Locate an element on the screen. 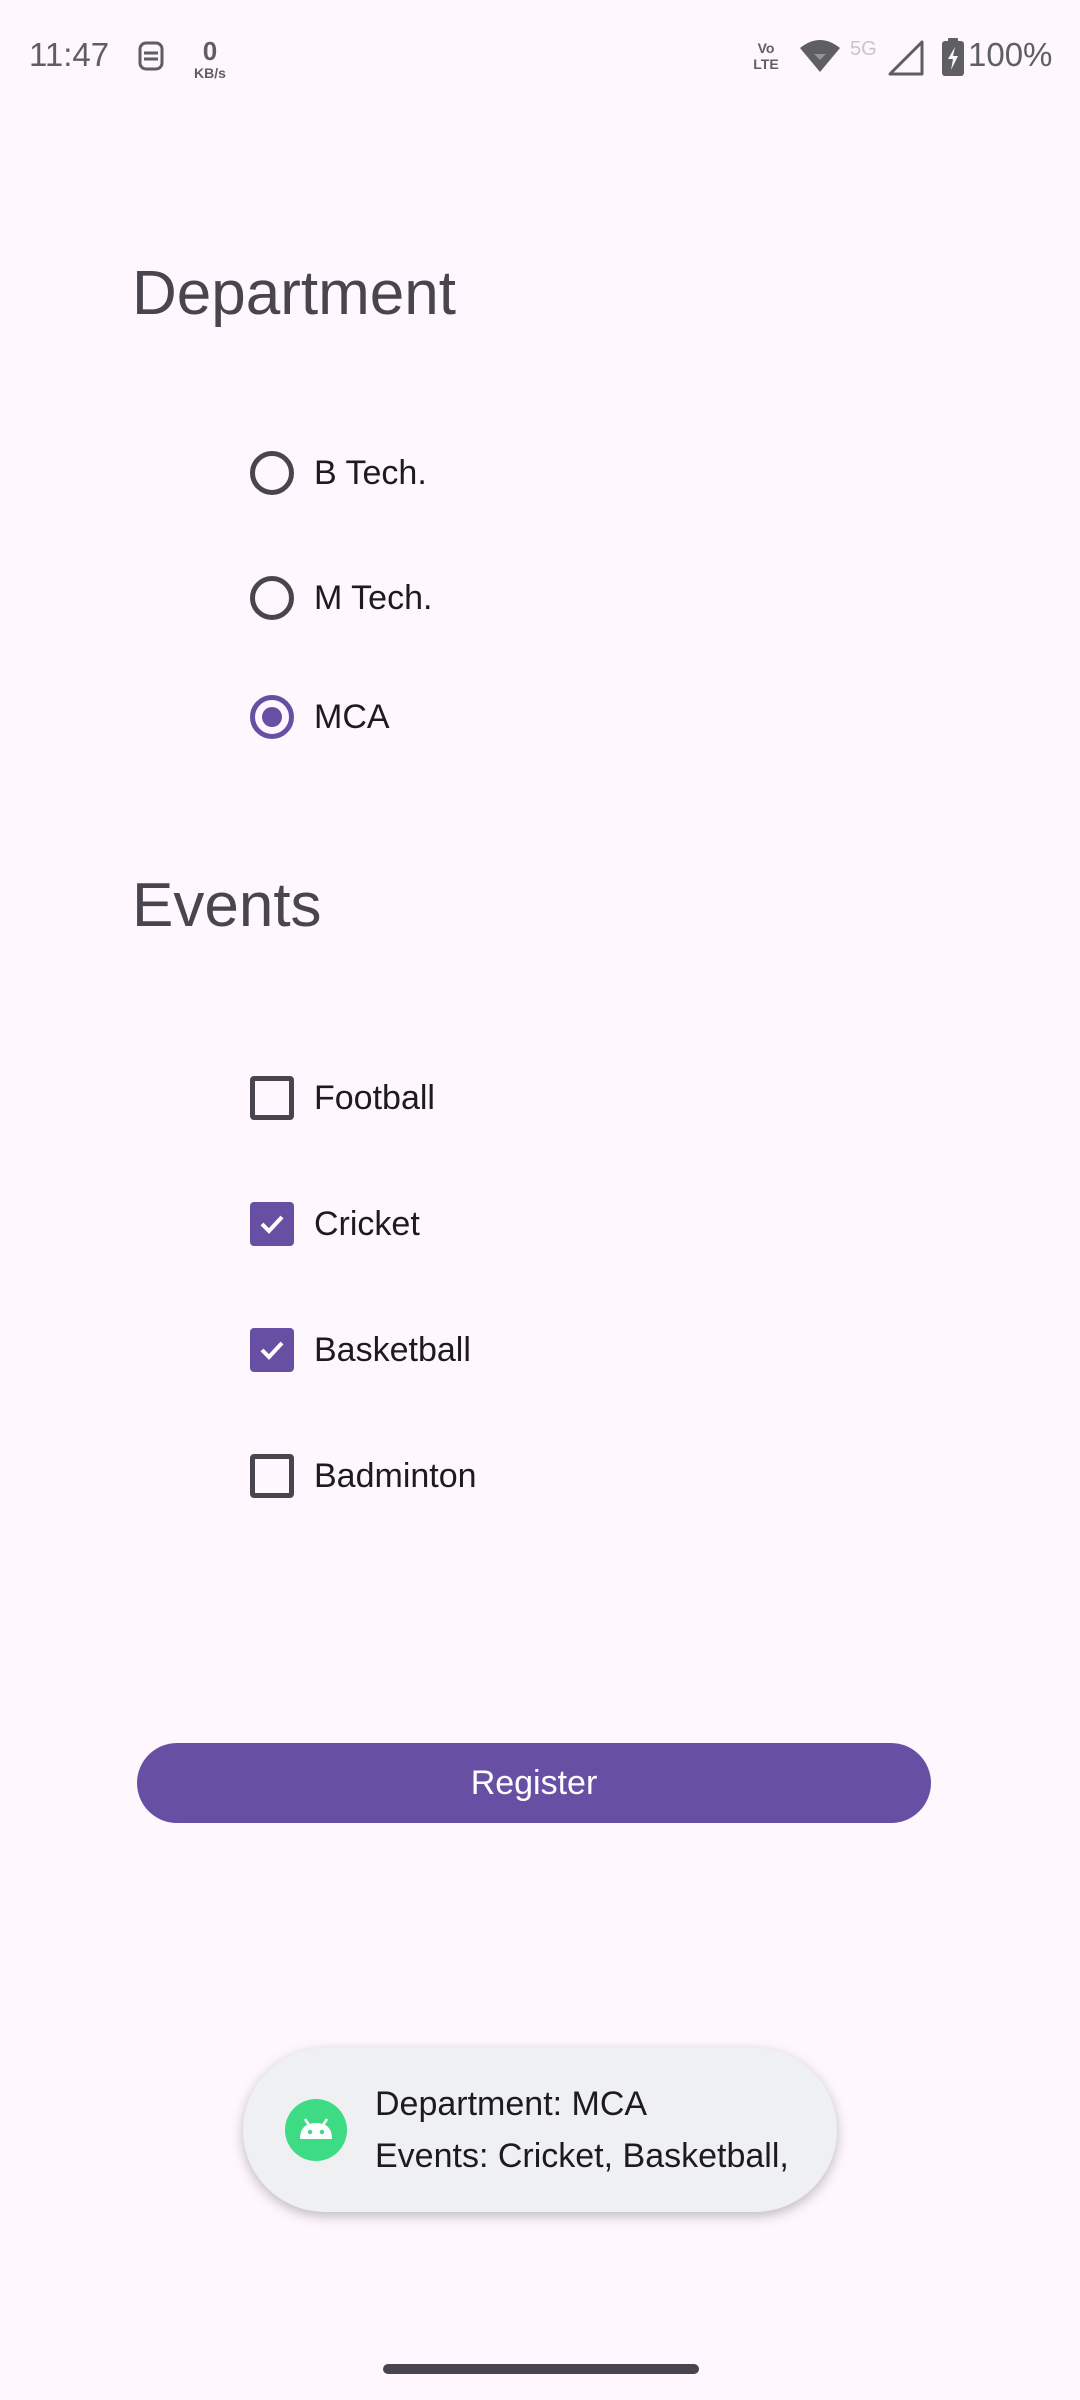 This screenshot has height=2400, width=1080. checkbox-label: Football is located at coordinates (374, 1097).